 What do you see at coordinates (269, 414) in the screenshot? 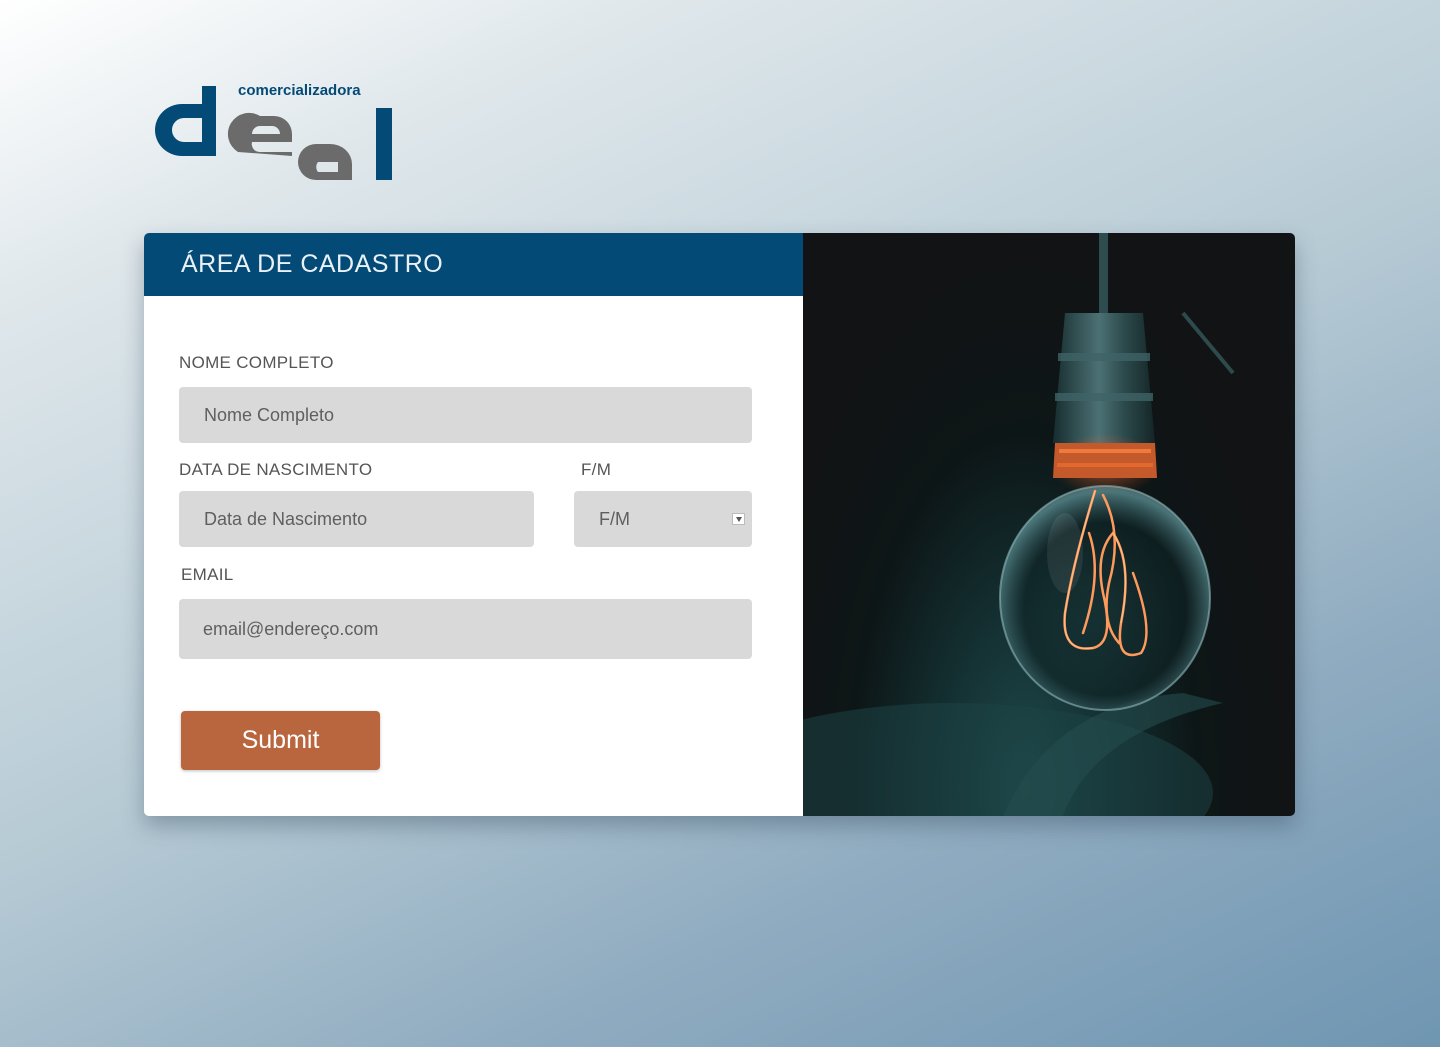
I see `full-name-placeholder: Nome Completo` at bounding box center [269, 414].